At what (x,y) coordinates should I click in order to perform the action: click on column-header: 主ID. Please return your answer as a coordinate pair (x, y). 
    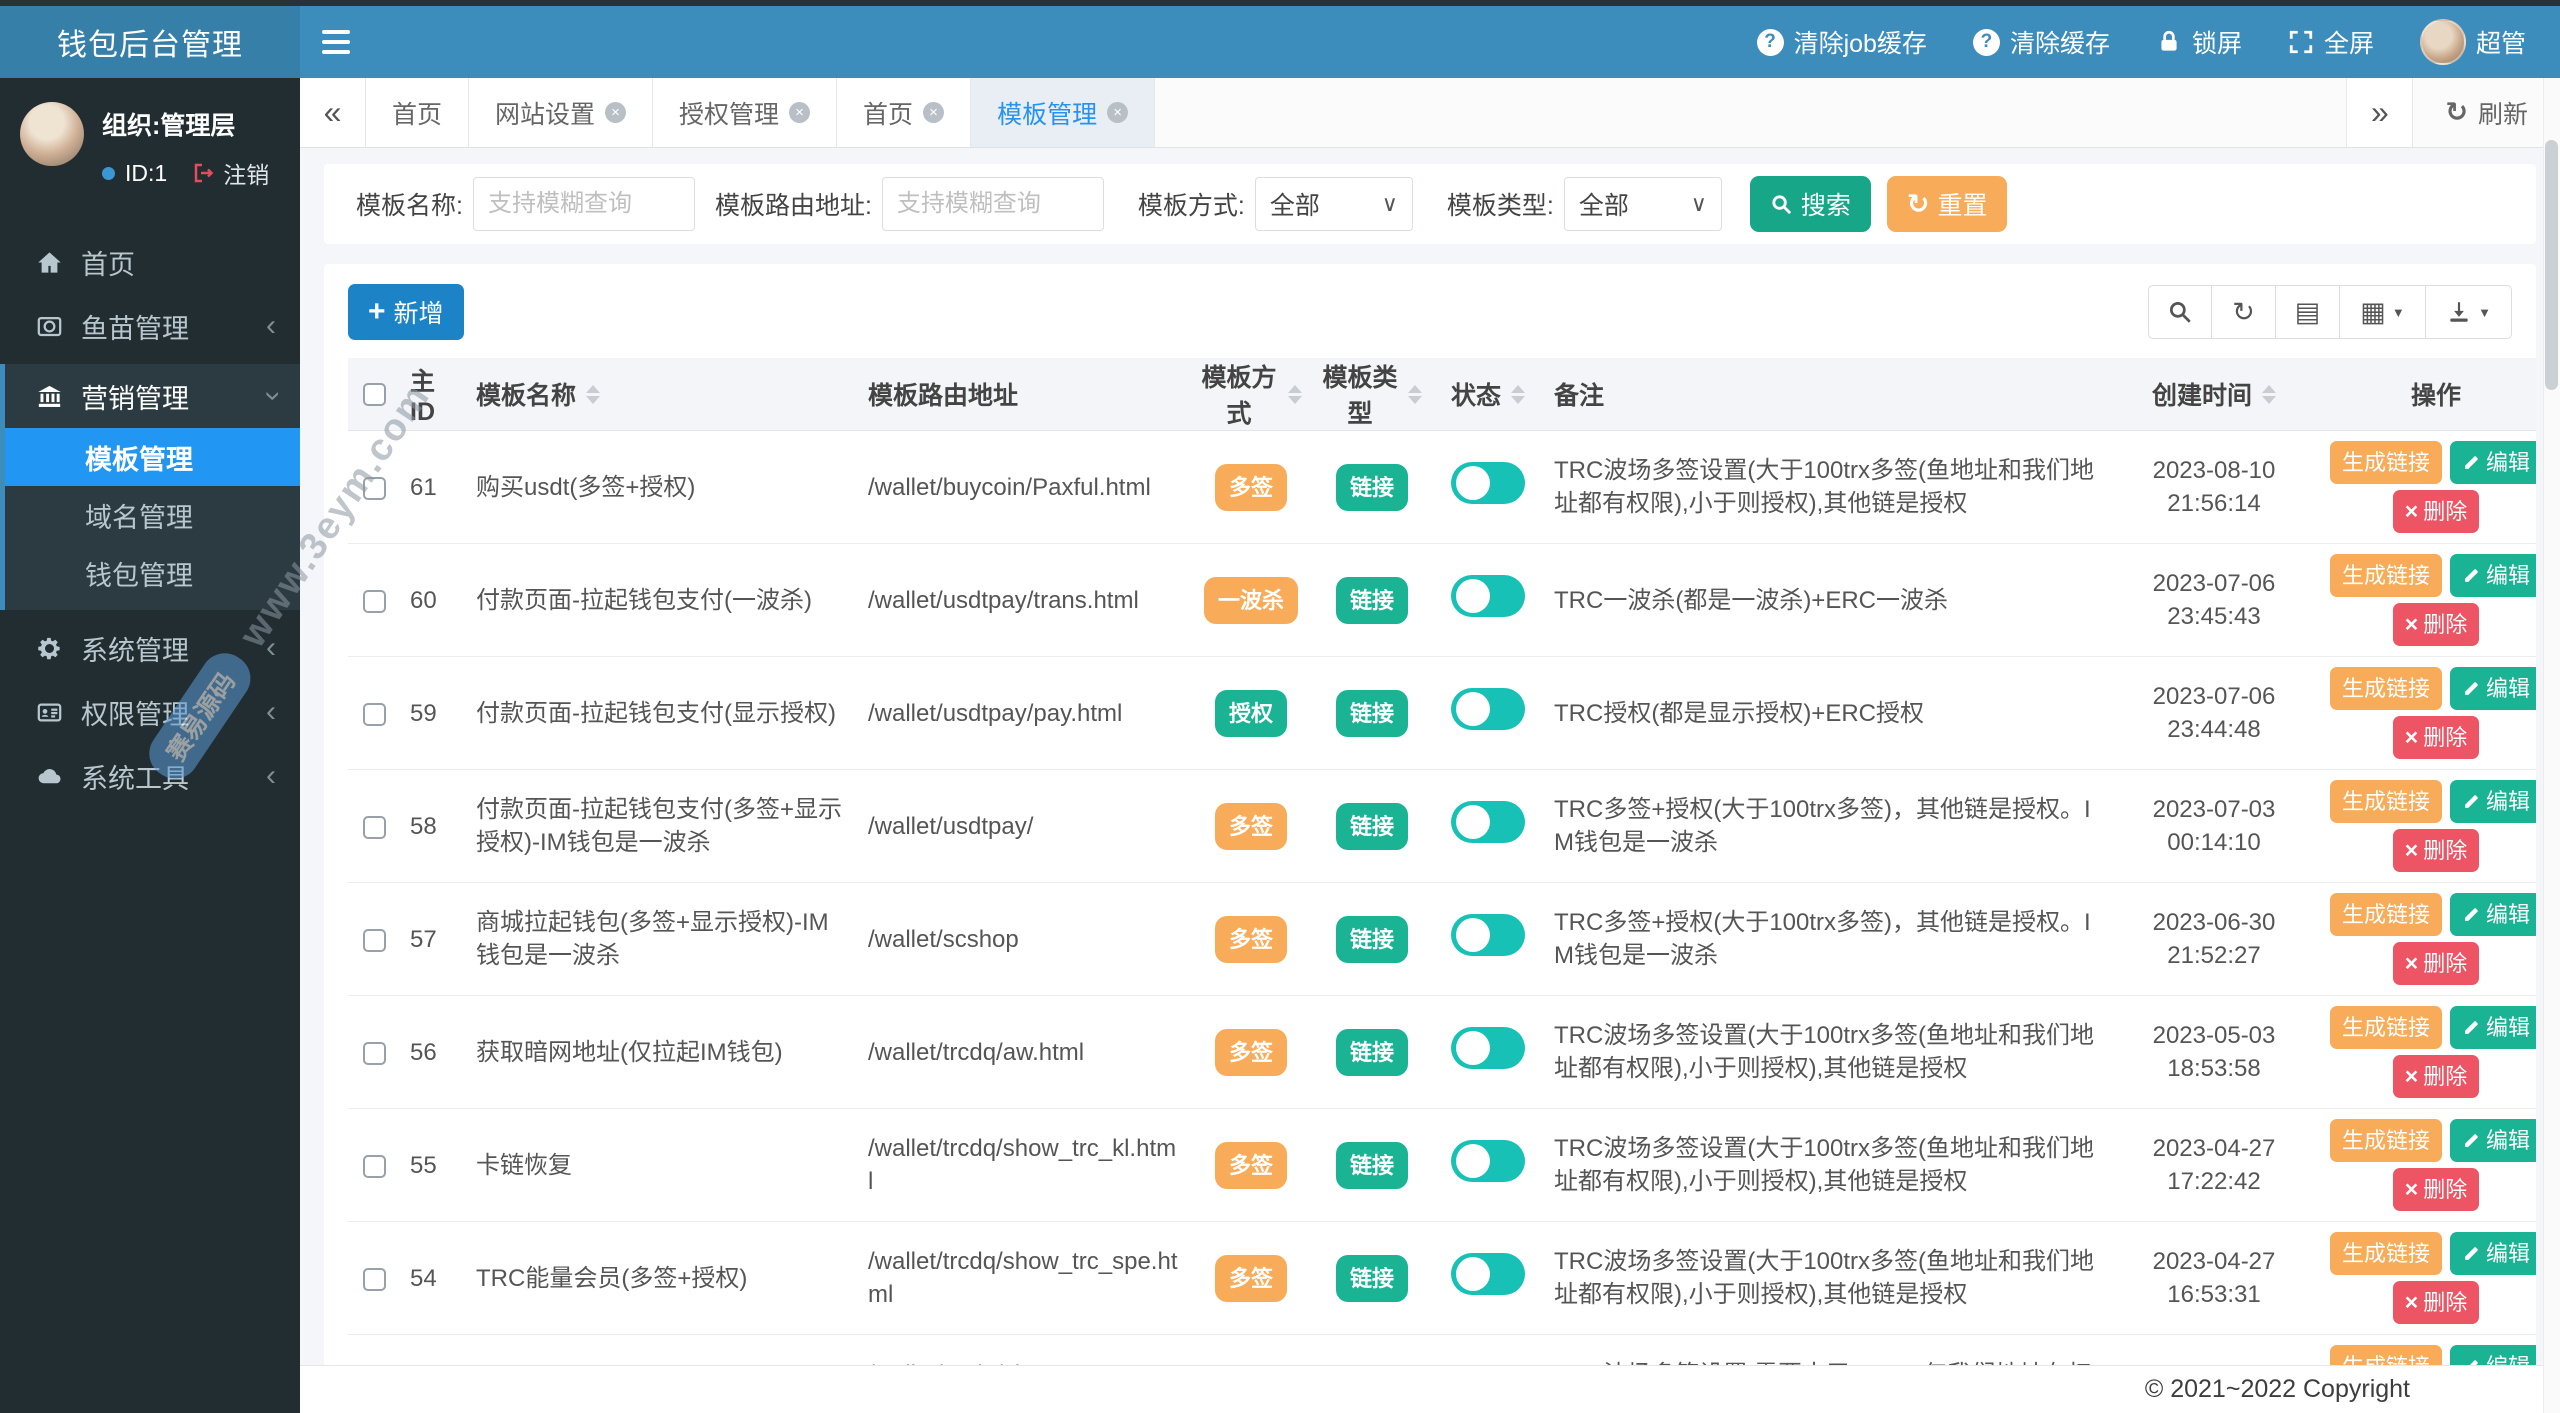
    Looking at the image, I should click on (433, 394).